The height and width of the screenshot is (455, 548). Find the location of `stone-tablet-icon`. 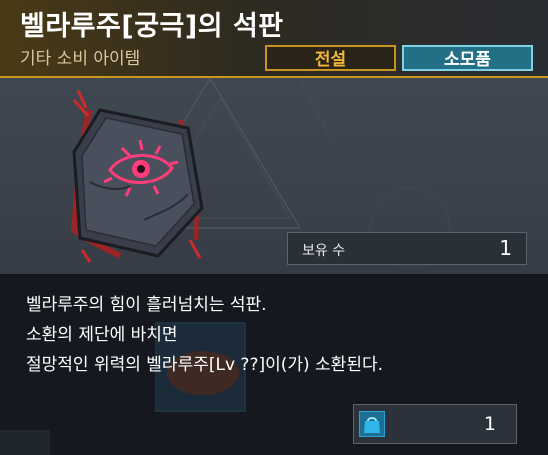

stone-tablet-icon is located at coordinates (137, 176).